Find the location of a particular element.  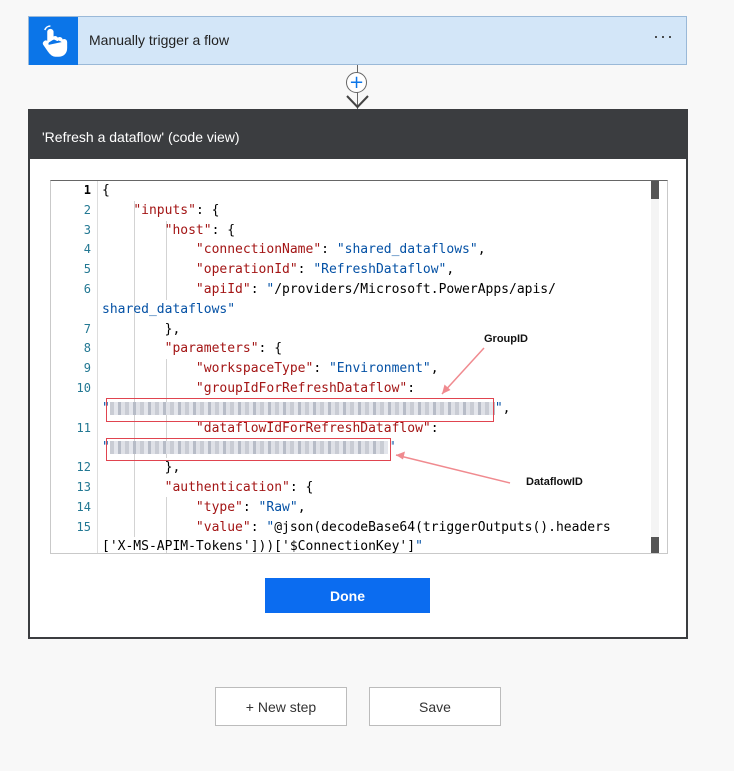

code-text: "type": "Raw", is located at coordinates (250, 507).